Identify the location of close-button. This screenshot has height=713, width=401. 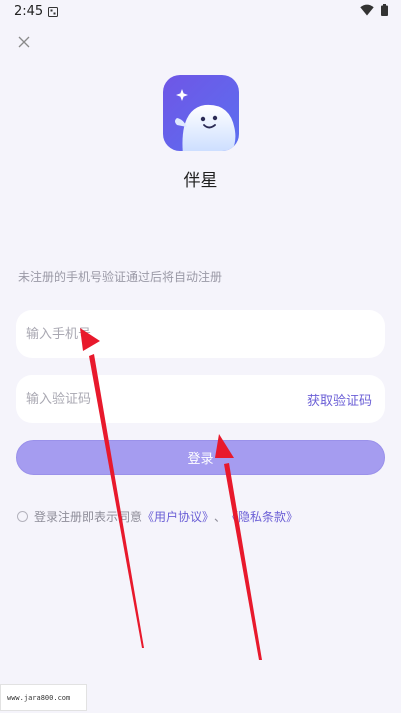
(24, 42).